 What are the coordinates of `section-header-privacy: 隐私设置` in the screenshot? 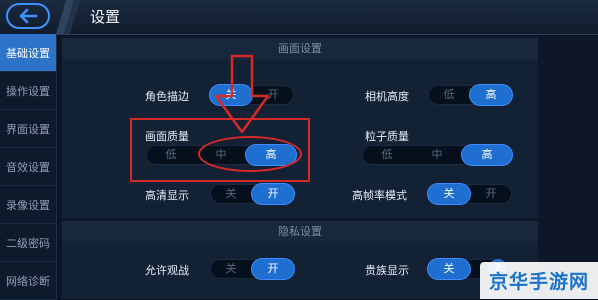 It's located at (300, 232).